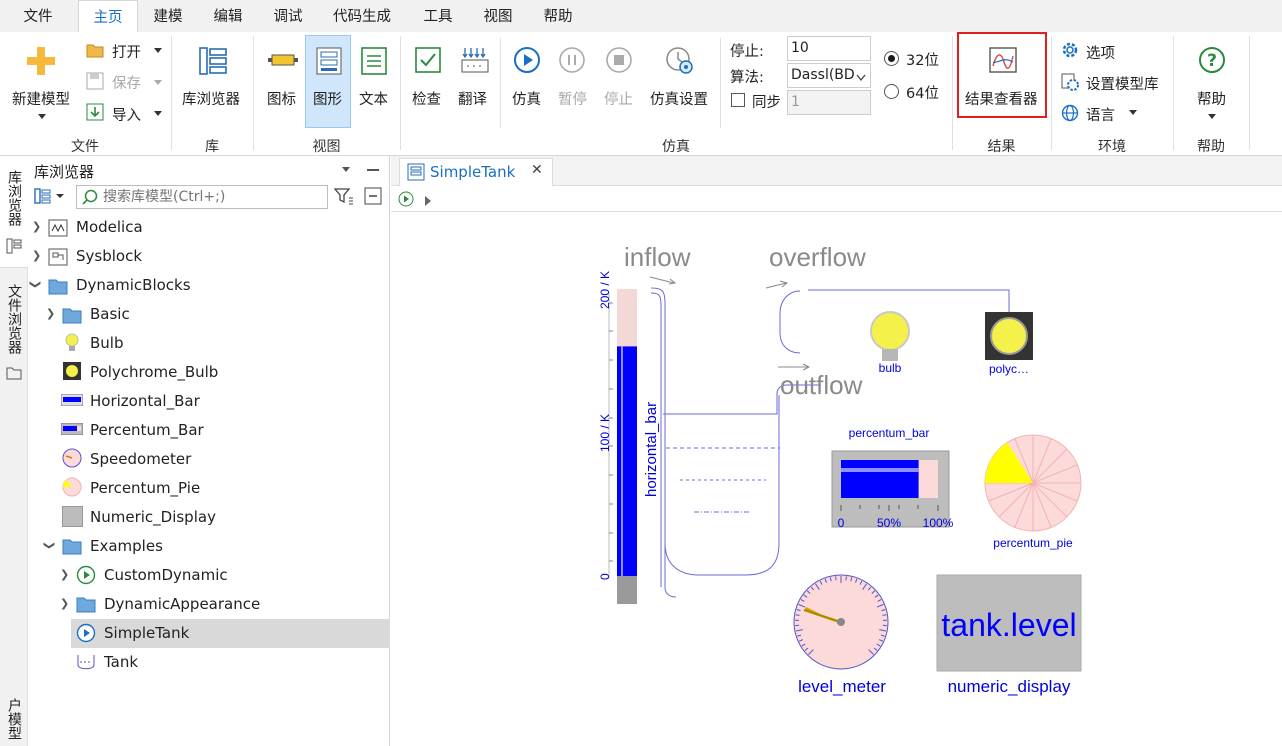 The width and height of the screenshot is (1282, 746). I want to click on stop-button: 停止, so click(618, 98).